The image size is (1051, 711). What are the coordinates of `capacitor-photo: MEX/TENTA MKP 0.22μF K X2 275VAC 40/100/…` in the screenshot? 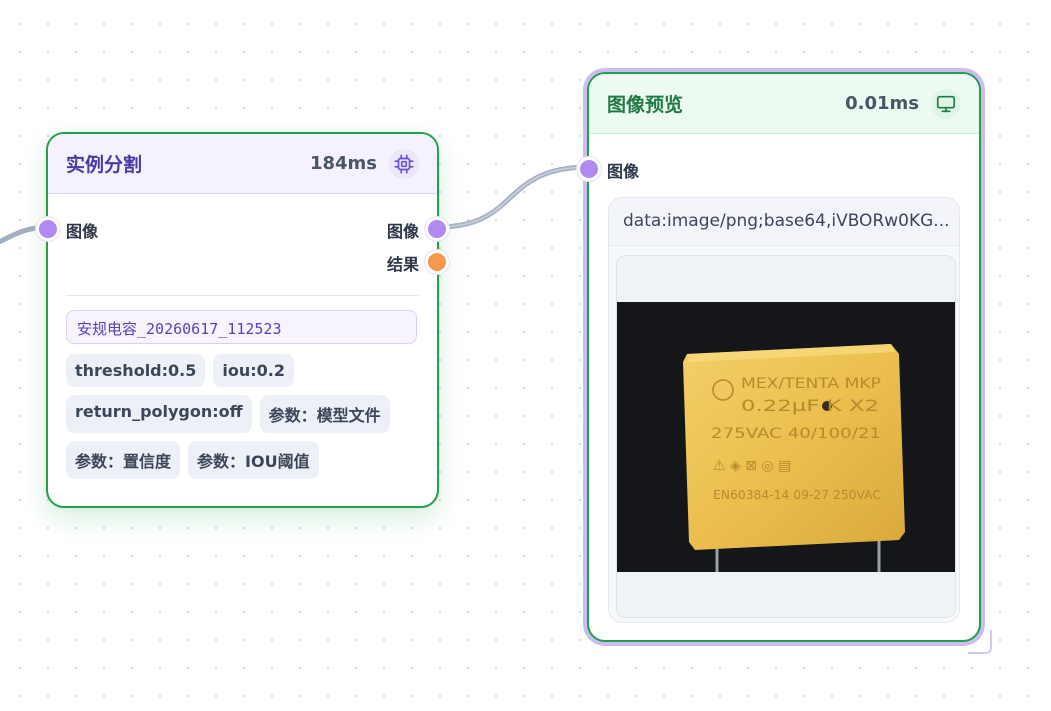 It's located at (786, 437).